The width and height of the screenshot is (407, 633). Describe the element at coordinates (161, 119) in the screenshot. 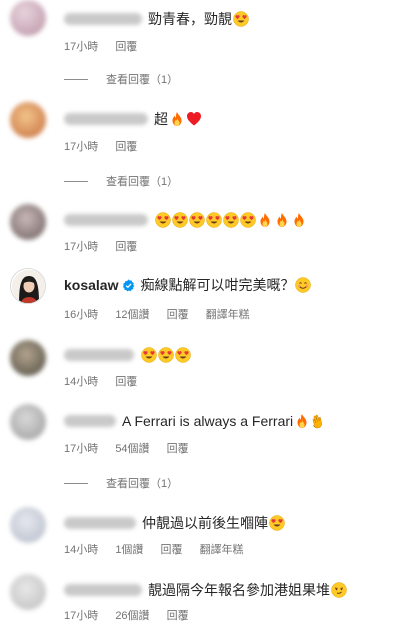

I see `comment-text: 超` at that location.